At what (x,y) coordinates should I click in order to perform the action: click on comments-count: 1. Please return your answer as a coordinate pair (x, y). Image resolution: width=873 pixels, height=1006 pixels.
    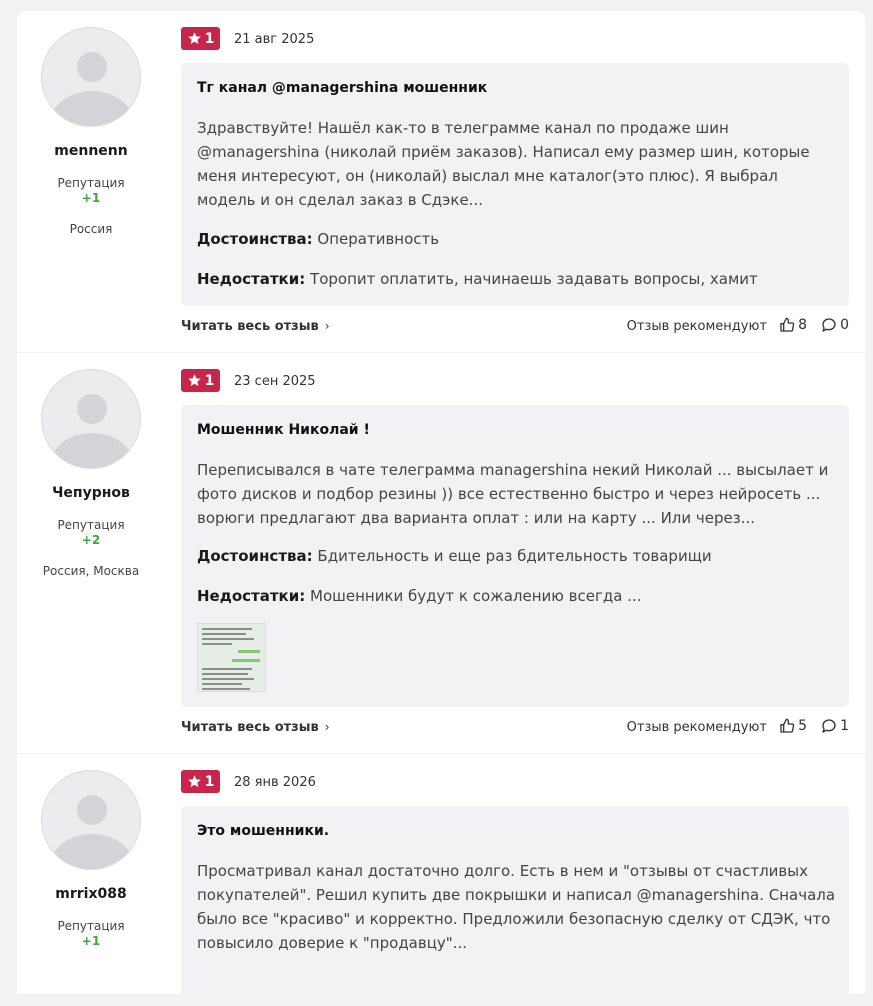
    Looking at the image, I should click on (844, 726).